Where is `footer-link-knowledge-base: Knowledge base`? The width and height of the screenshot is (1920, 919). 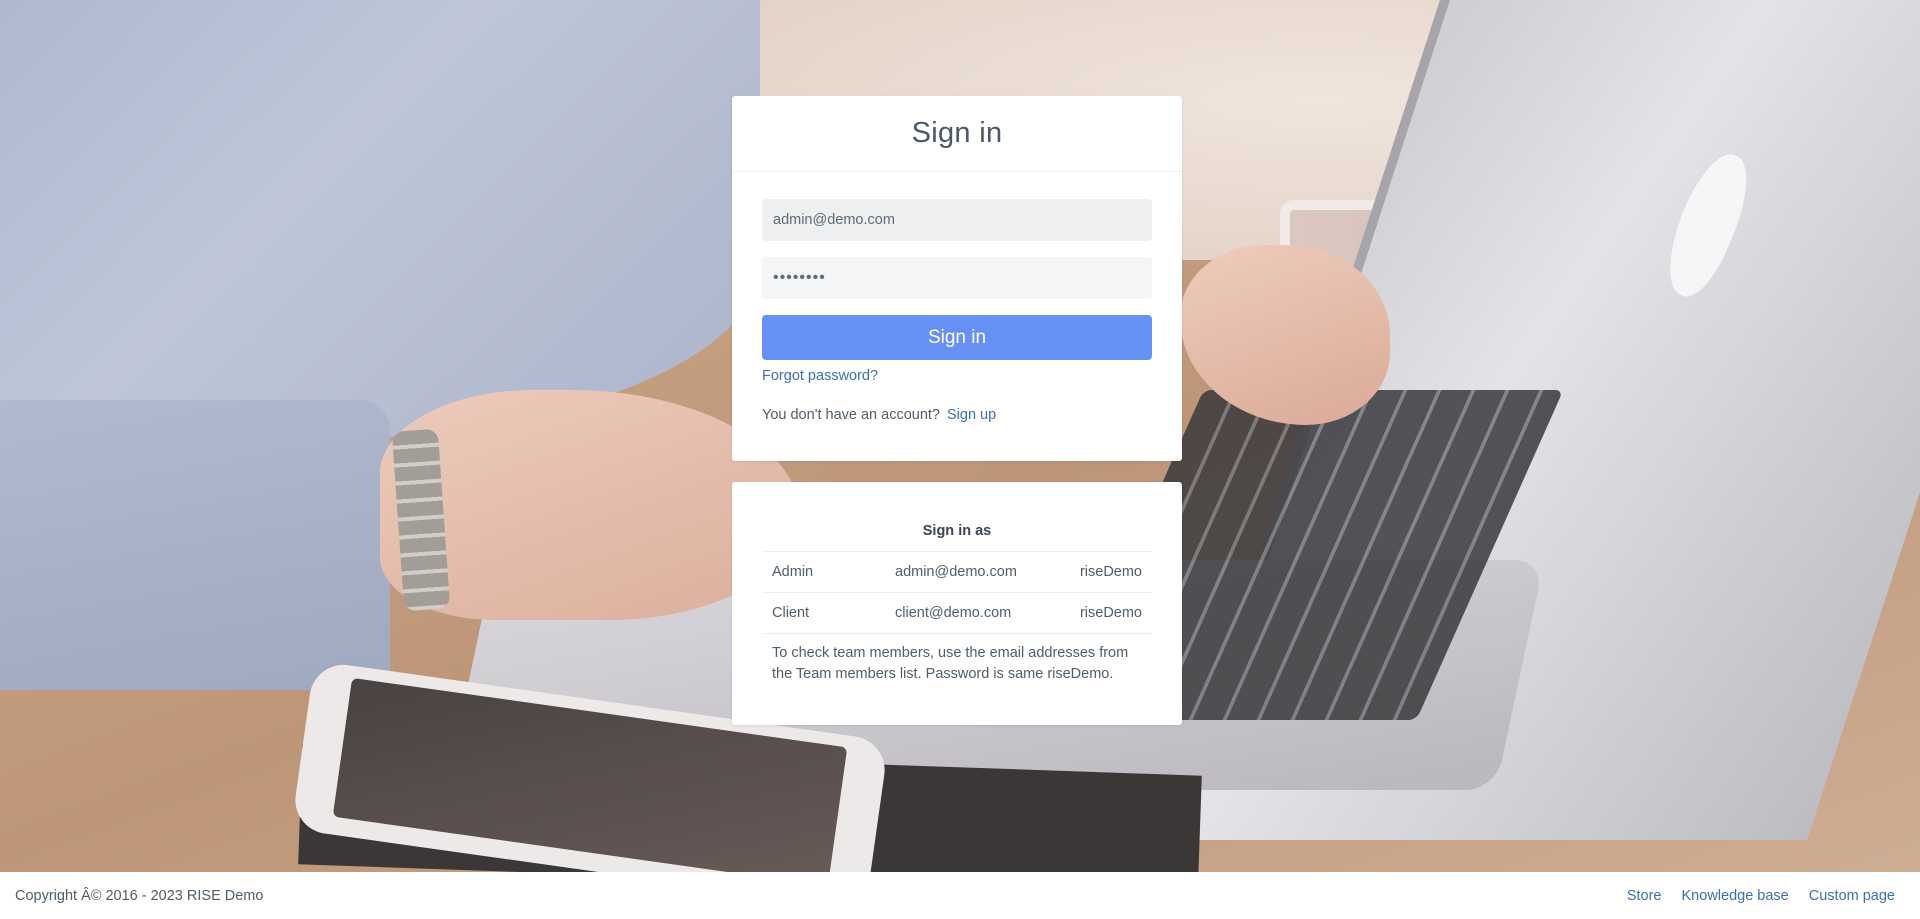
footer-link-knowledge-base: Knowledge base is located at coordinates (1735, 896).